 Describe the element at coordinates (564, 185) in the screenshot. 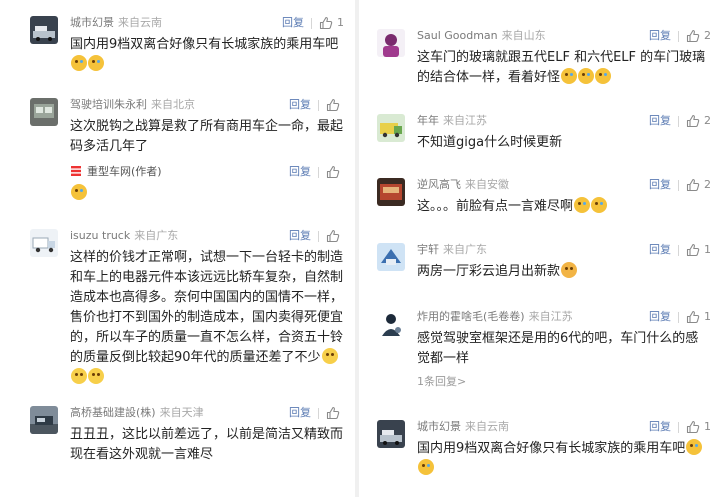

I see `comment-meta: 逆风高飞 来自安徽 回复 2` at that location.